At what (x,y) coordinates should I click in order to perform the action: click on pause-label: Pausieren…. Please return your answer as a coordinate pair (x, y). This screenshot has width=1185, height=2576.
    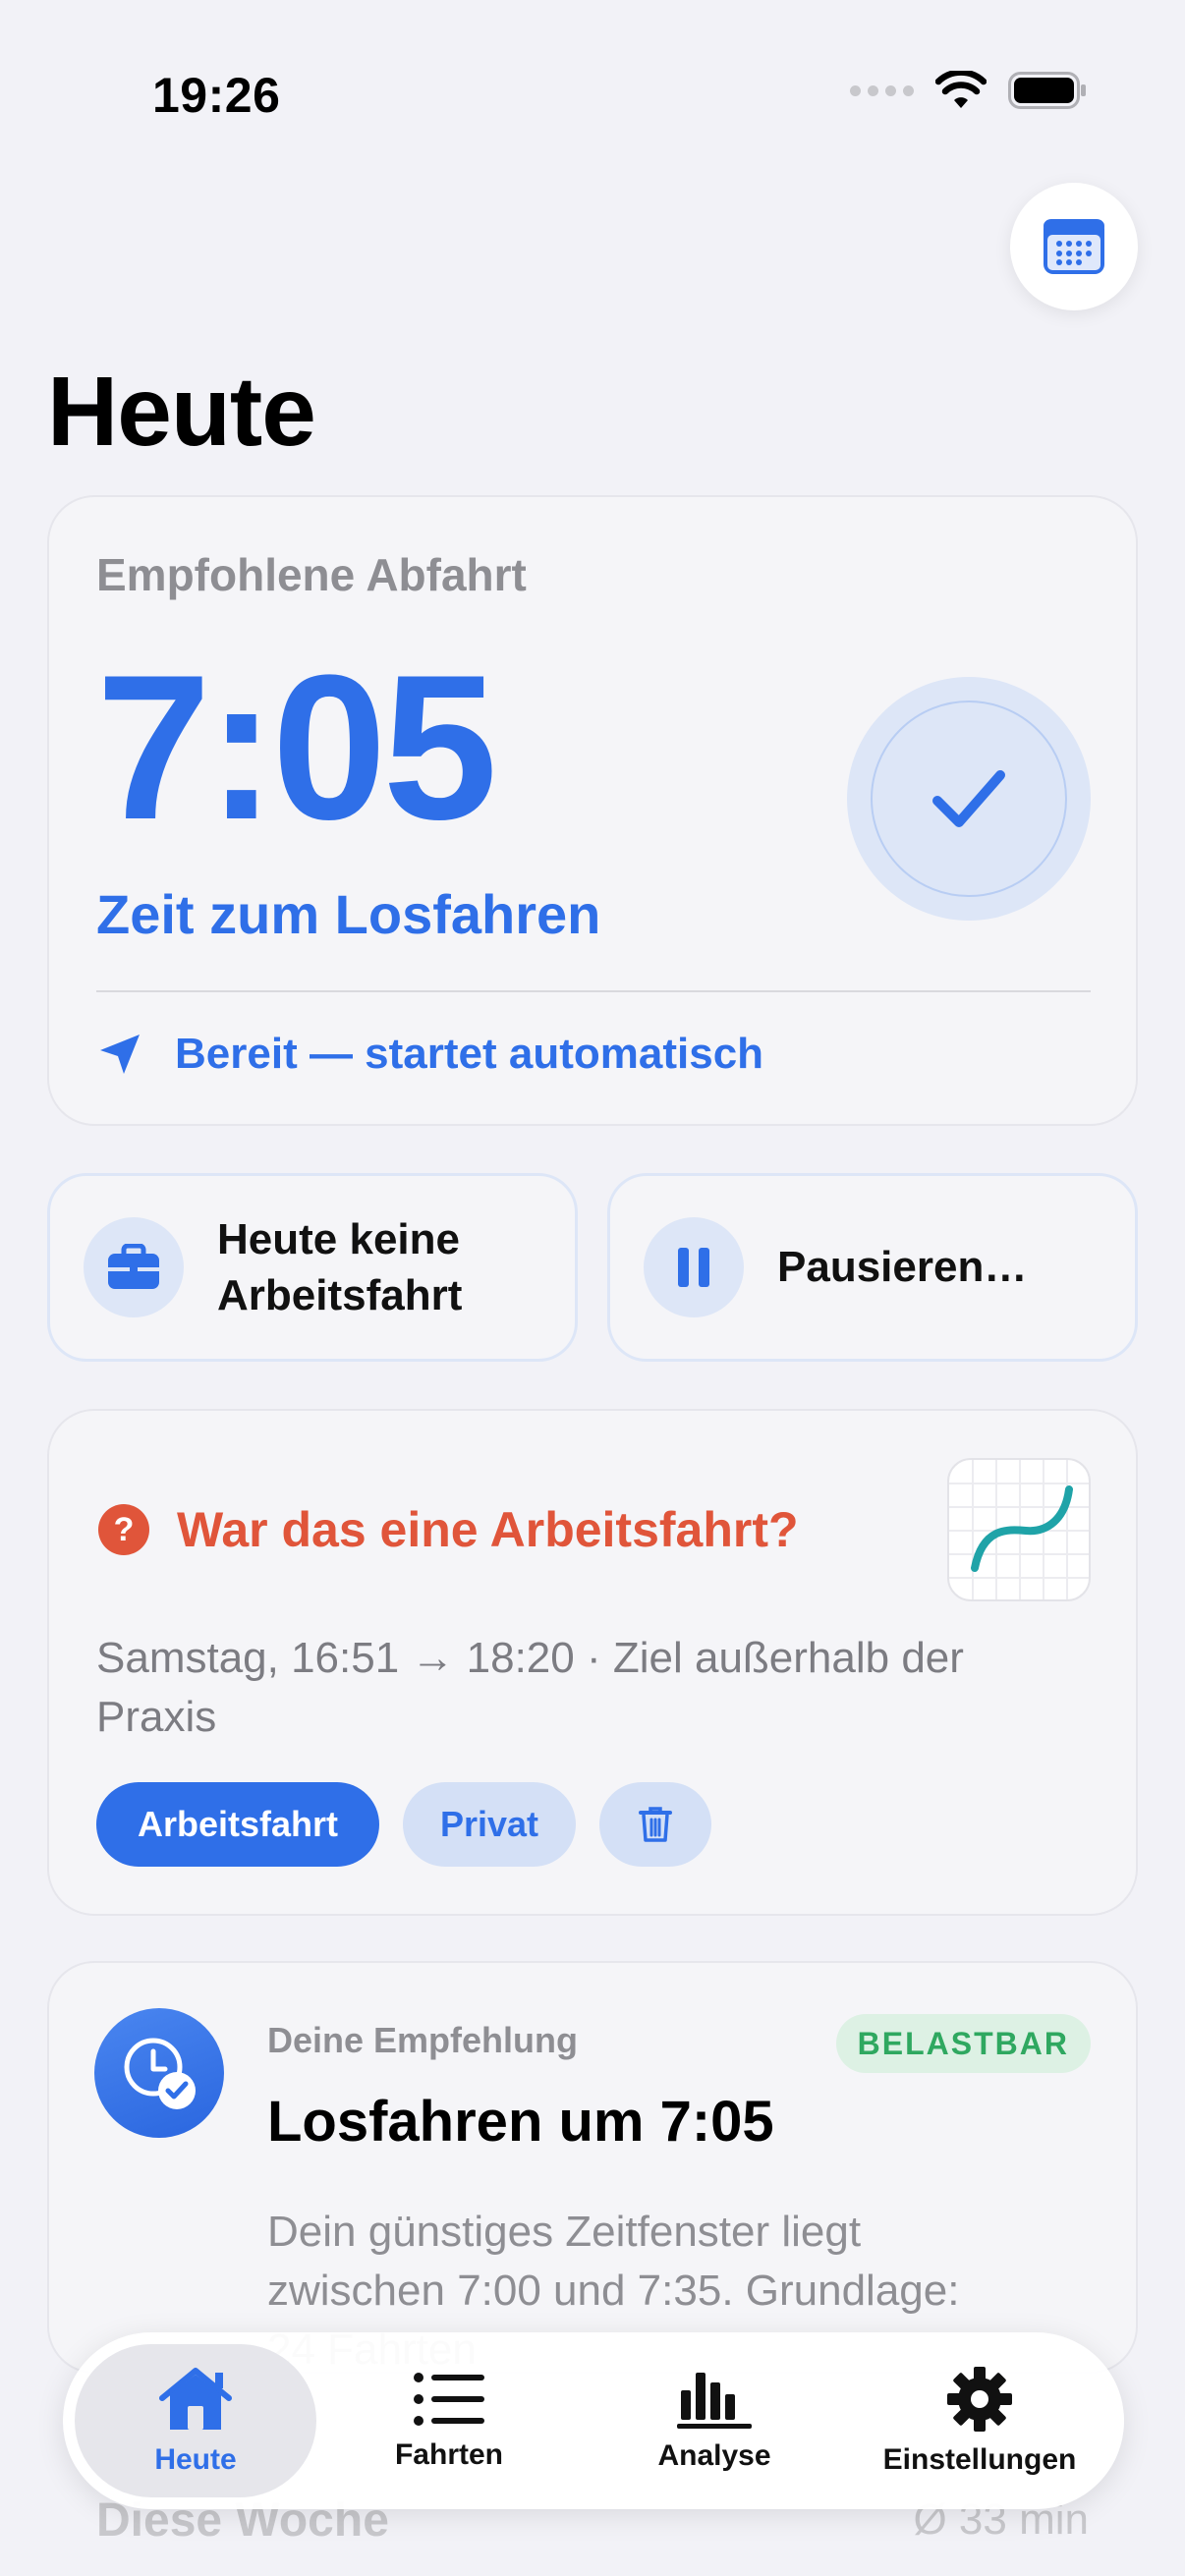
    Looking at the image, I should click on (903, 1267).